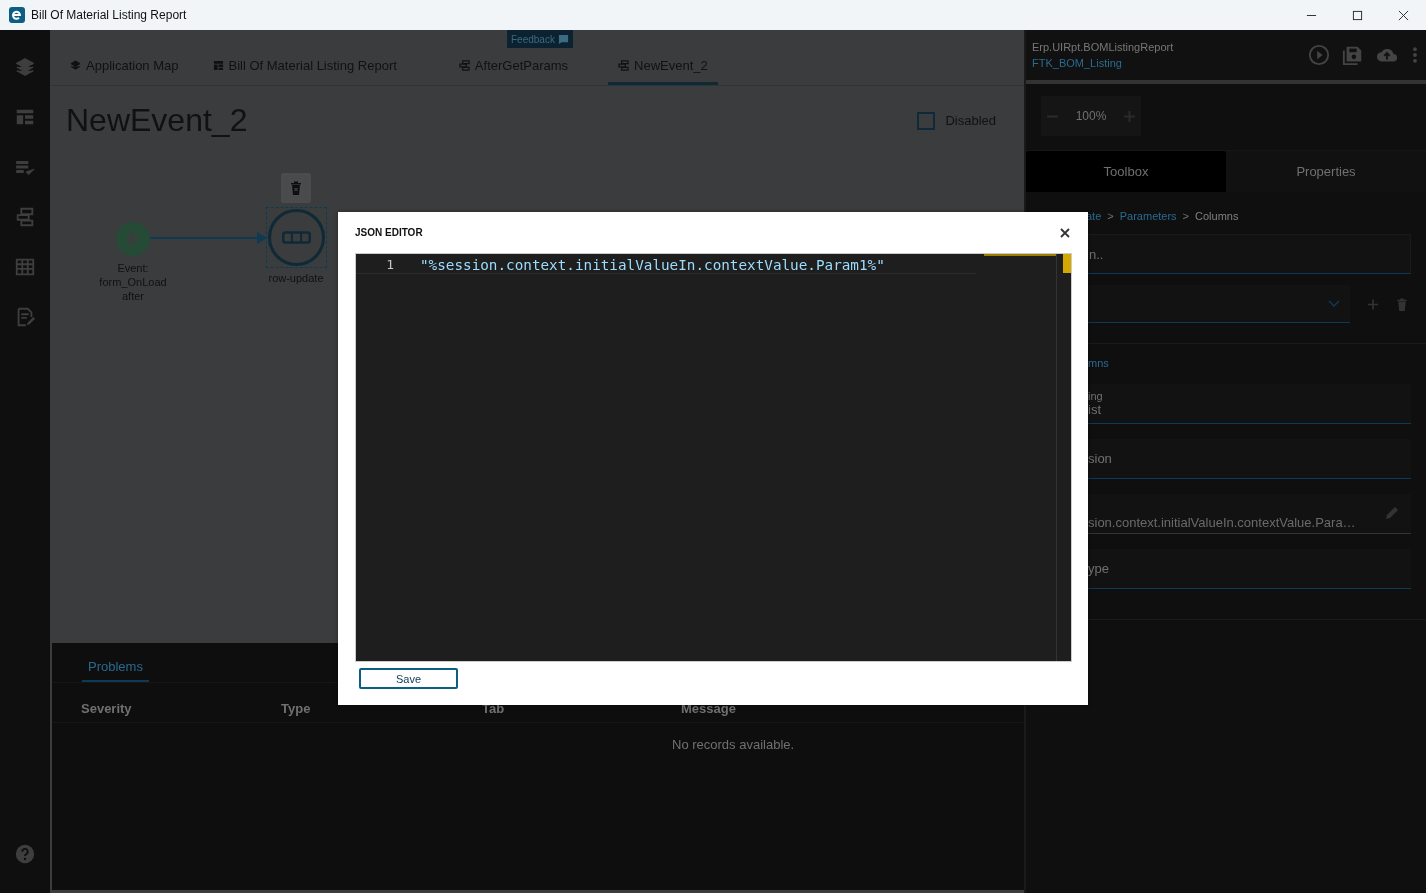 The image size is (1426, 893). Describe the element at coordinates (1357, 15) in the screenshot. I see `maximize-icon` at that location.